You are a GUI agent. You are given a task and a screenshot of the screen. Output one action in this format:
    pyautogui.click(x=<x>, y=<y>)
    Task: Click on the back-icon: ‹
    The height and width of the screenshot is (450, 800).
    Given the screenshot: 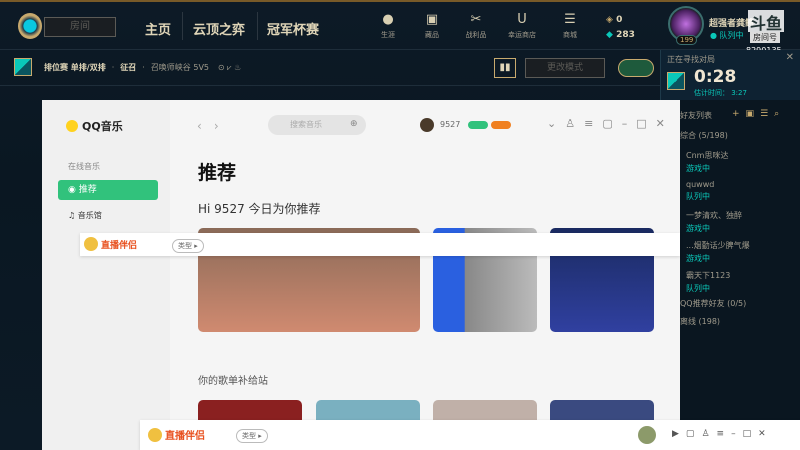 What is the action you would take?
    pyautogui.click(x=205, y=126)
    